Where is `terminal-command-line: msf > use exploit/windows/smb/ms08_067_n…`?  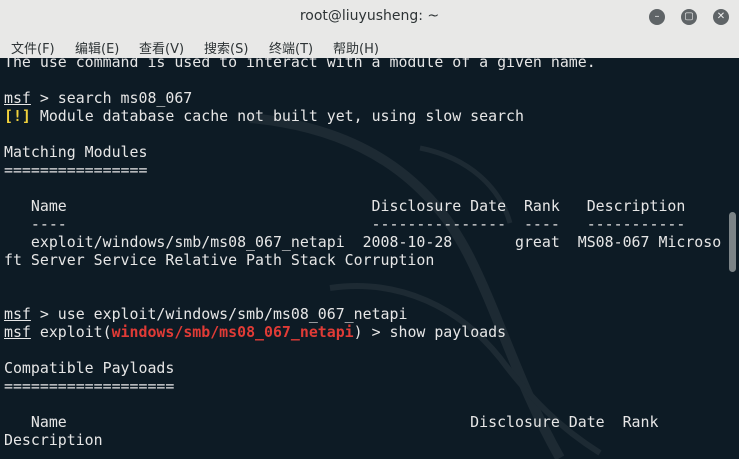
terminal-command-line: msf > use exploit/windows/smb/ms08_067_n… is located at coordinates (205, 314).